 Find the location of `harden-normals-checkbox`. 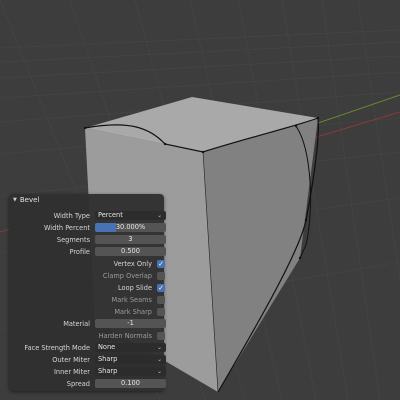

harden-normals-checkbox is located at coordinates (161, 335).